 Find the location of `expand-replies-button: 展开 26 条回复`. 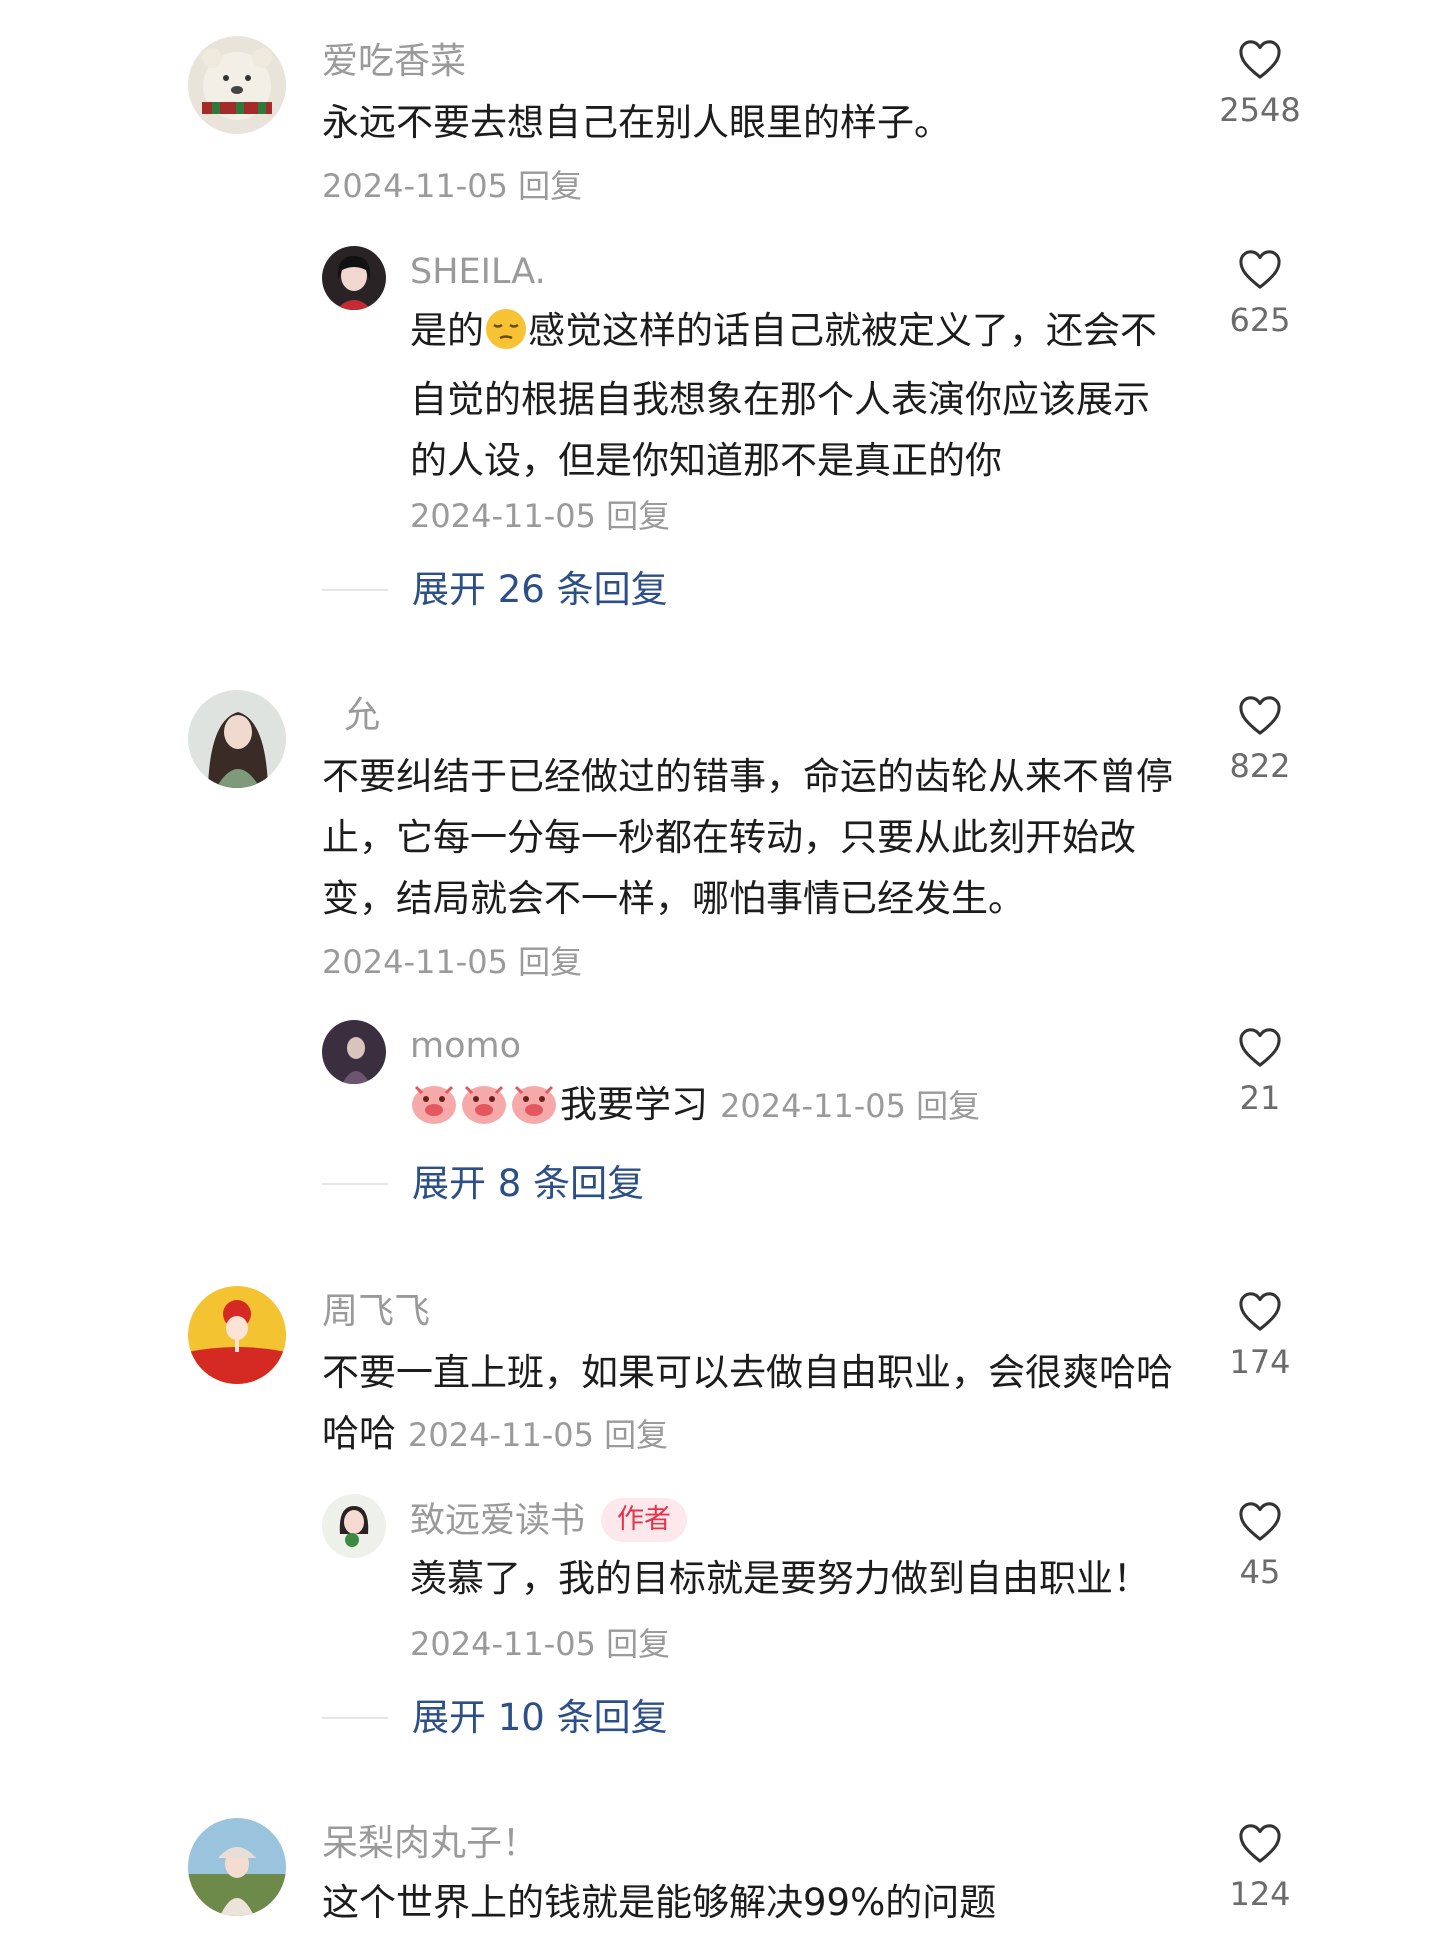

expand-replies-button: 展开 26 条回复 is located at coordinates (495, 590).